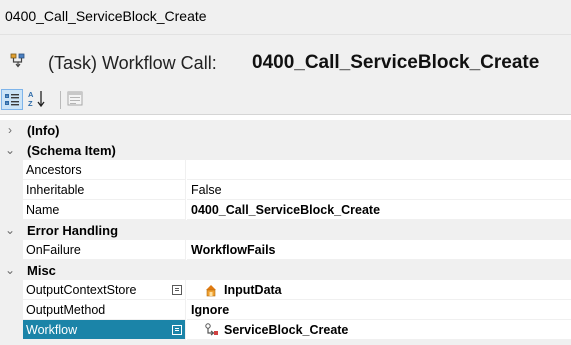 The height and width of the screenshot is (345, 571). What do you see at coordinates (379, 170) in the screenshot?
I see `property-value` at bounding box center [379, 170].